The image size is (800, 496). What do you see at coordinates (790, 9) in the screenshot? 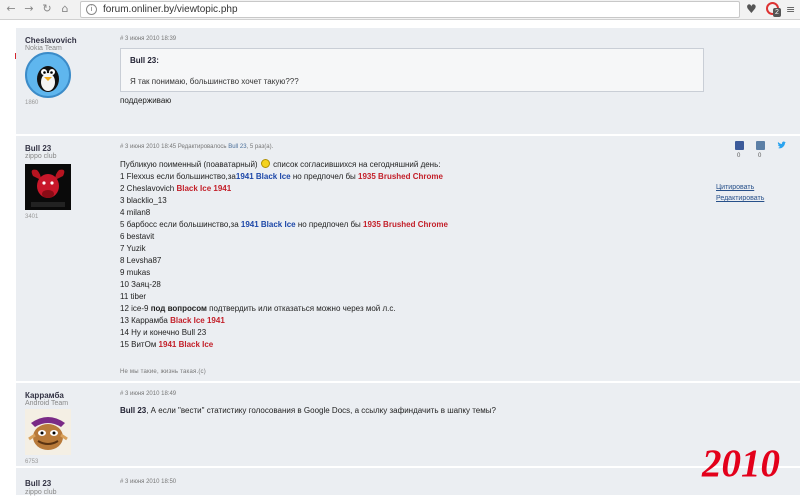
I see `menu-icon: ≡` at bounding box center [790, 9].